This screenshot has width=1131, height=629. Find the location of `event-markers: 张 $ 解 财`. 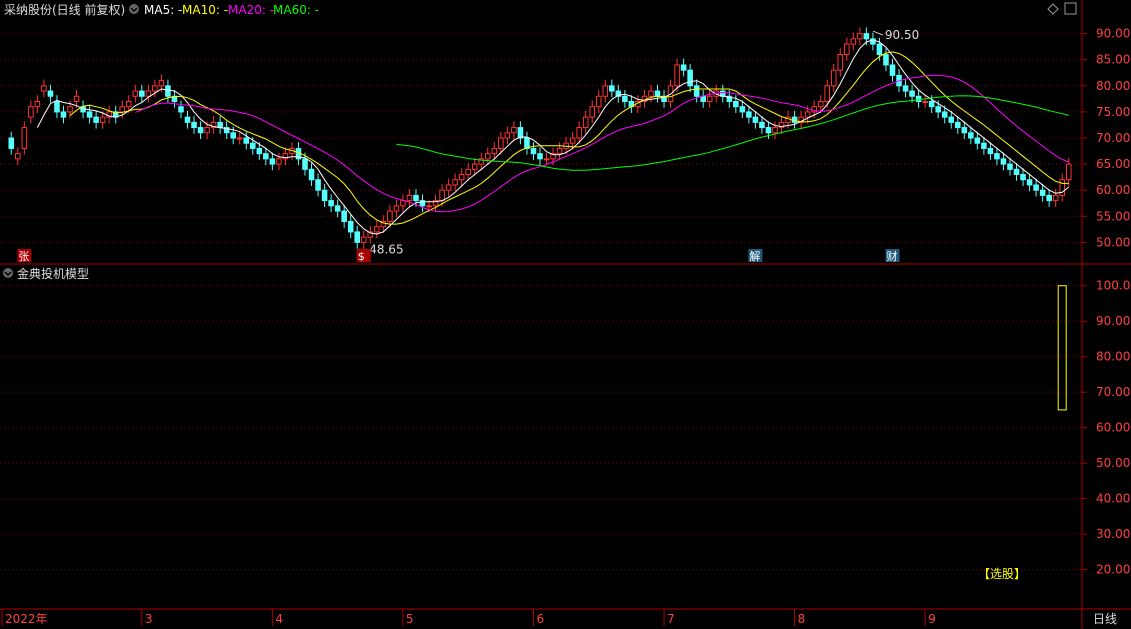

event-markers: 张 $ 解 财 is located at coordinates (458, 256).